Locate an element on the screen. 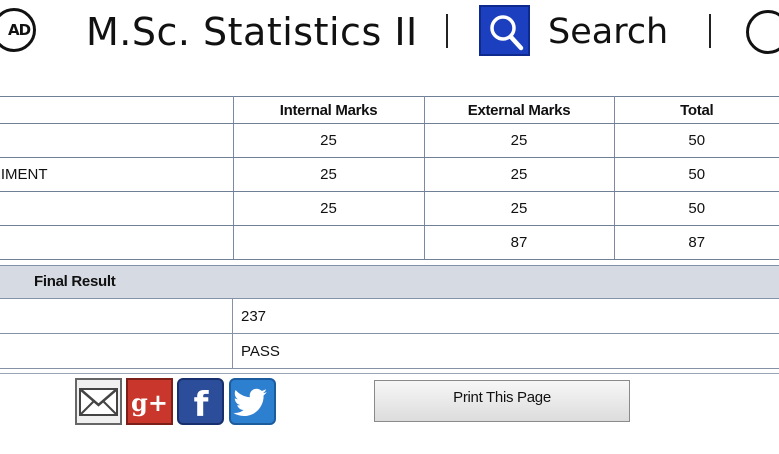 The image size is (779, 454). result-row-status: PASS is located at coordinates (389, 351).